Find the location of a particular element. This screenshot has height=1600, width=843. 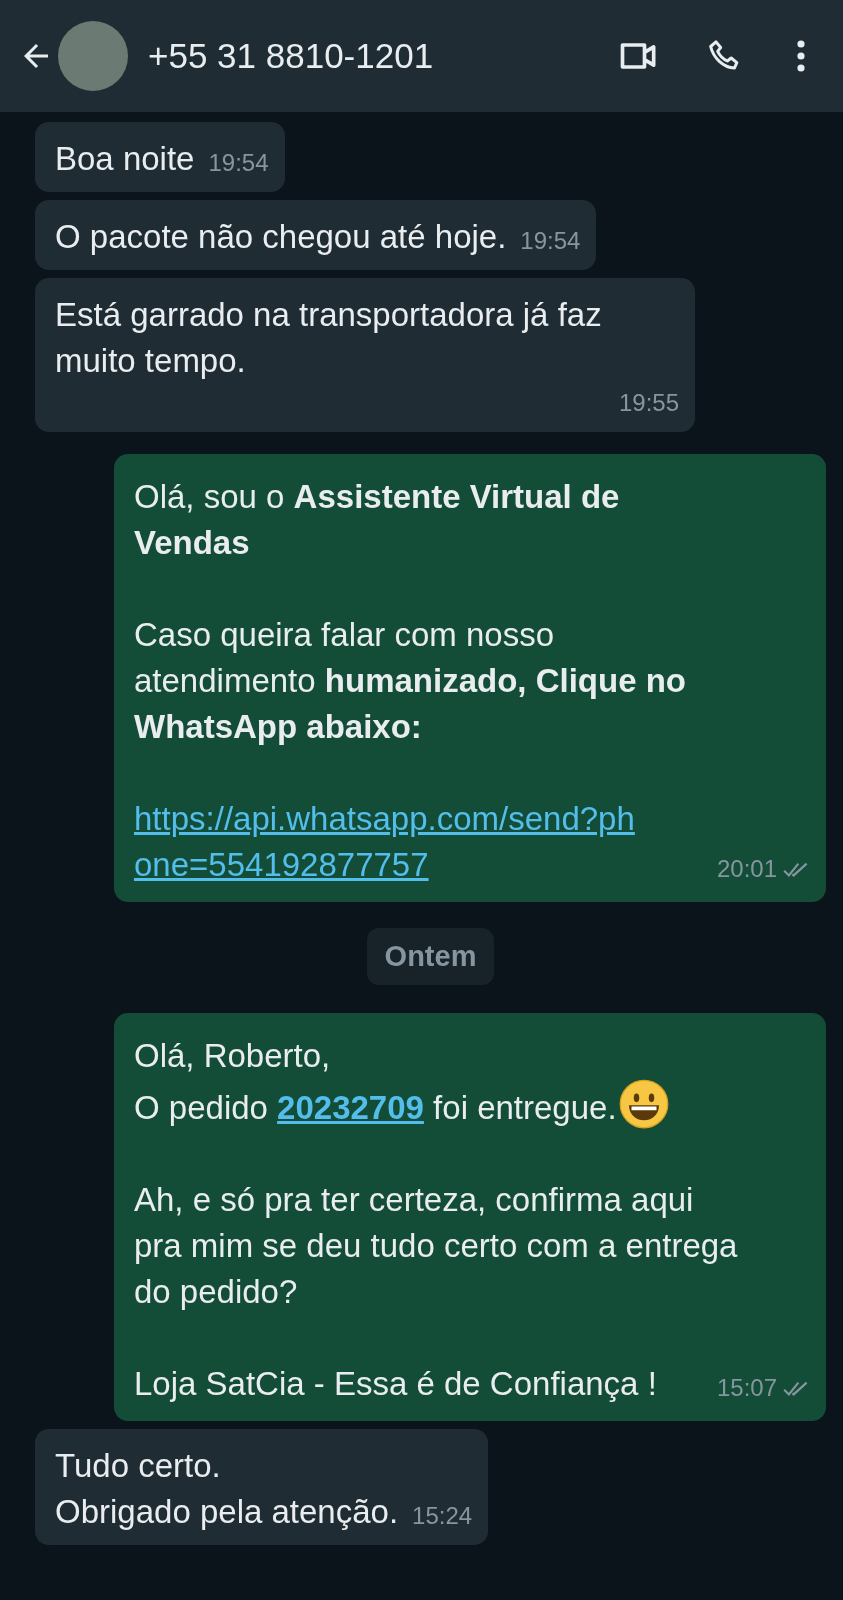

message-text: Tudo certo. Obrigado pela atenção. is located at coordinates (227, 1489).